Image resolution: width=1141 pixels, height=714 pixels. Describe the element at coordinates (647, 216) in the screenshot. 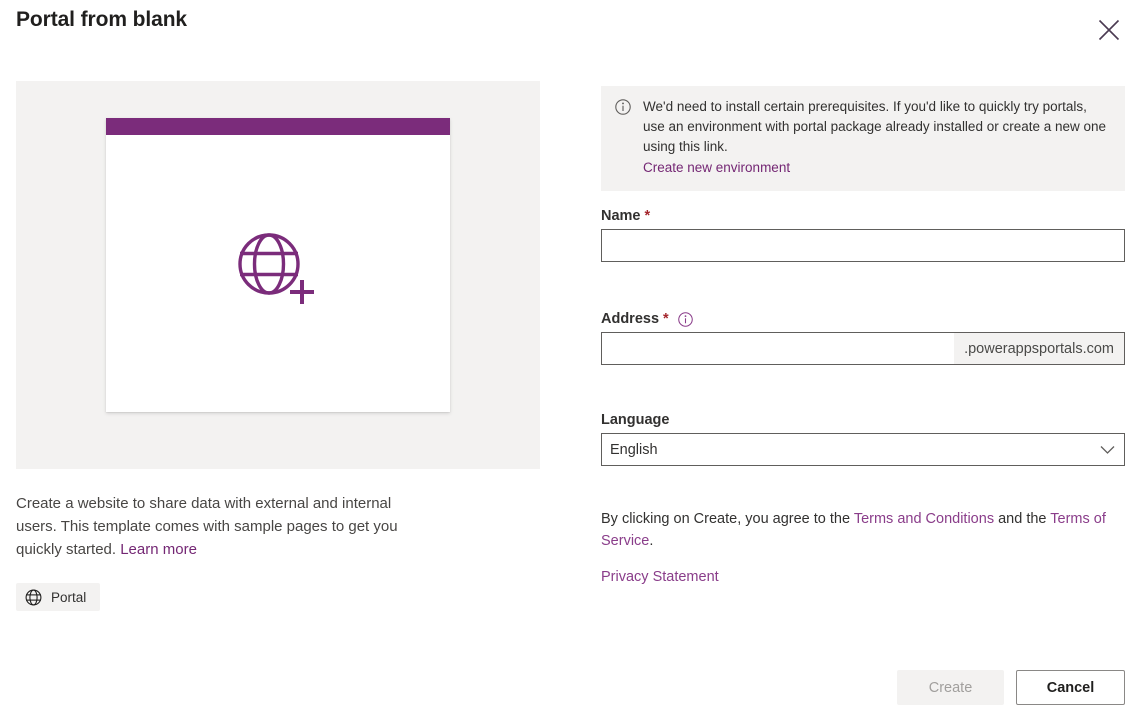

I see `name-required-marker: *` at that location.